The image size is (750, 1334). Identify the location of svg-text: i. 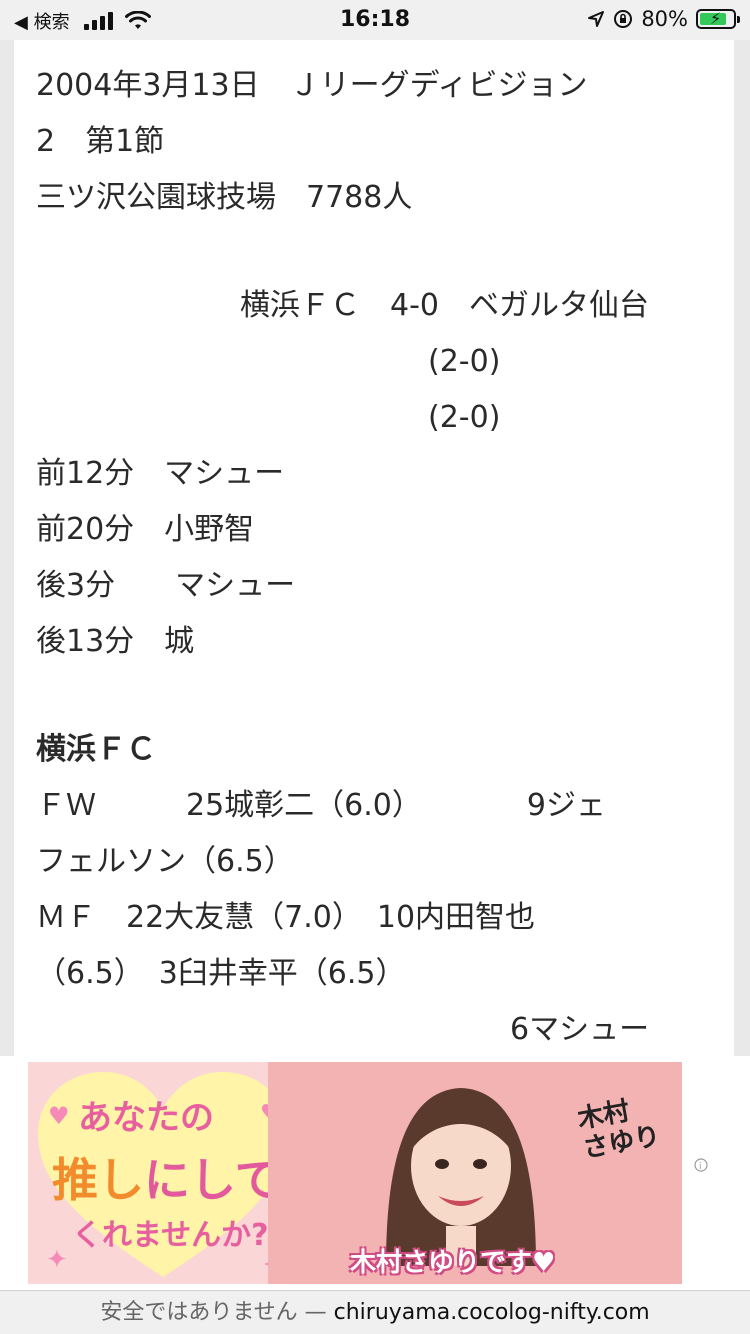
(700, 1167).